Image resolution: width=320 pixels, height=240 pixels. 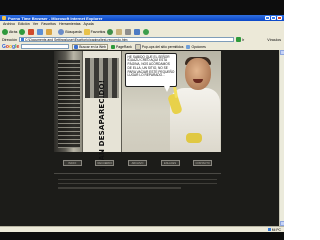 What do you see at coordinates (86, 31) in the screenshot?
I see `star-icon` at bounding box center [86, 31].